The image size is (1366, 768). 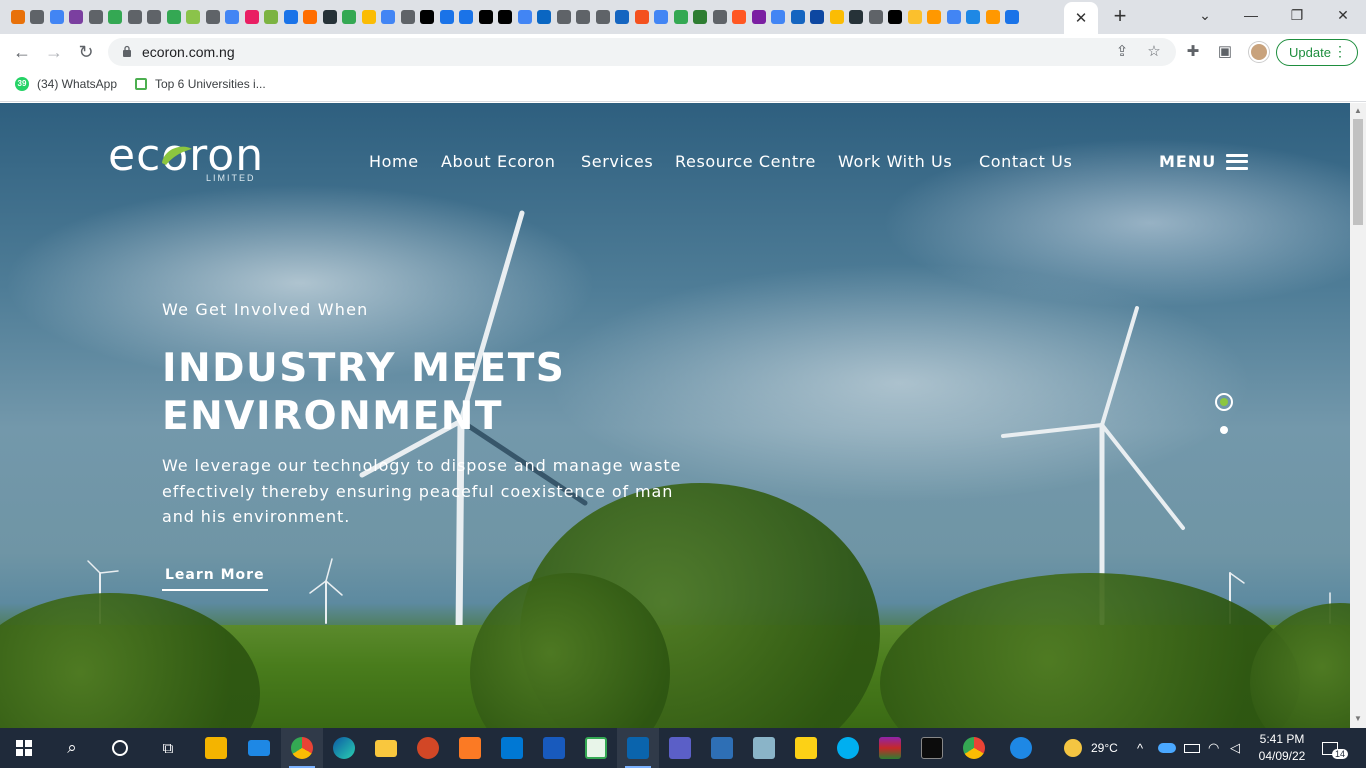 What do you see at coordinates (974, 748) in the screenshot?
I see `chrome-profile-icon` at bounding box center [974, 748].